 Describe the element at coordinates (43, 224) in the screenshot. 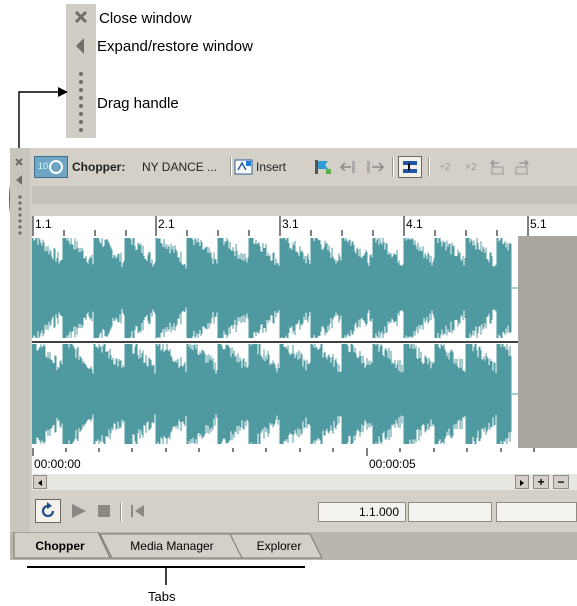

I see `ruler-mark: 1.1` at that location.